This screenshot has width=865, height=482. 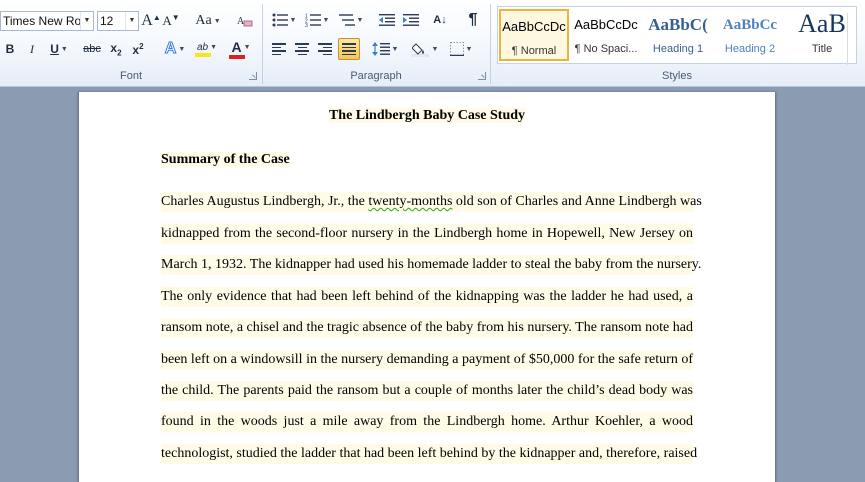 What do you see at coordinates (346, 20) in the screenshot?
I see `multilevel-list-icon` at bounding box center [346, 20].